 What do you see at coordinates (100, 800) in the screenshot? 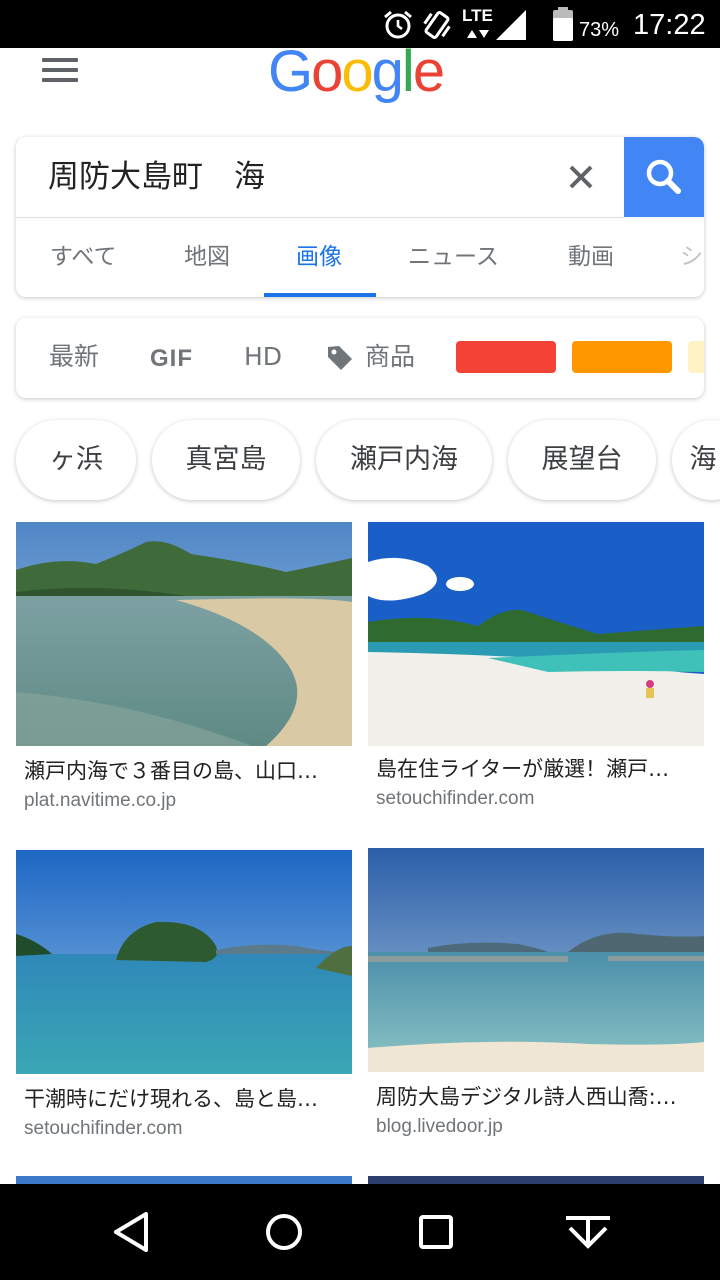
I see `result-source-1: plat.navitime.co.jp` at bounding box center [100, 800].